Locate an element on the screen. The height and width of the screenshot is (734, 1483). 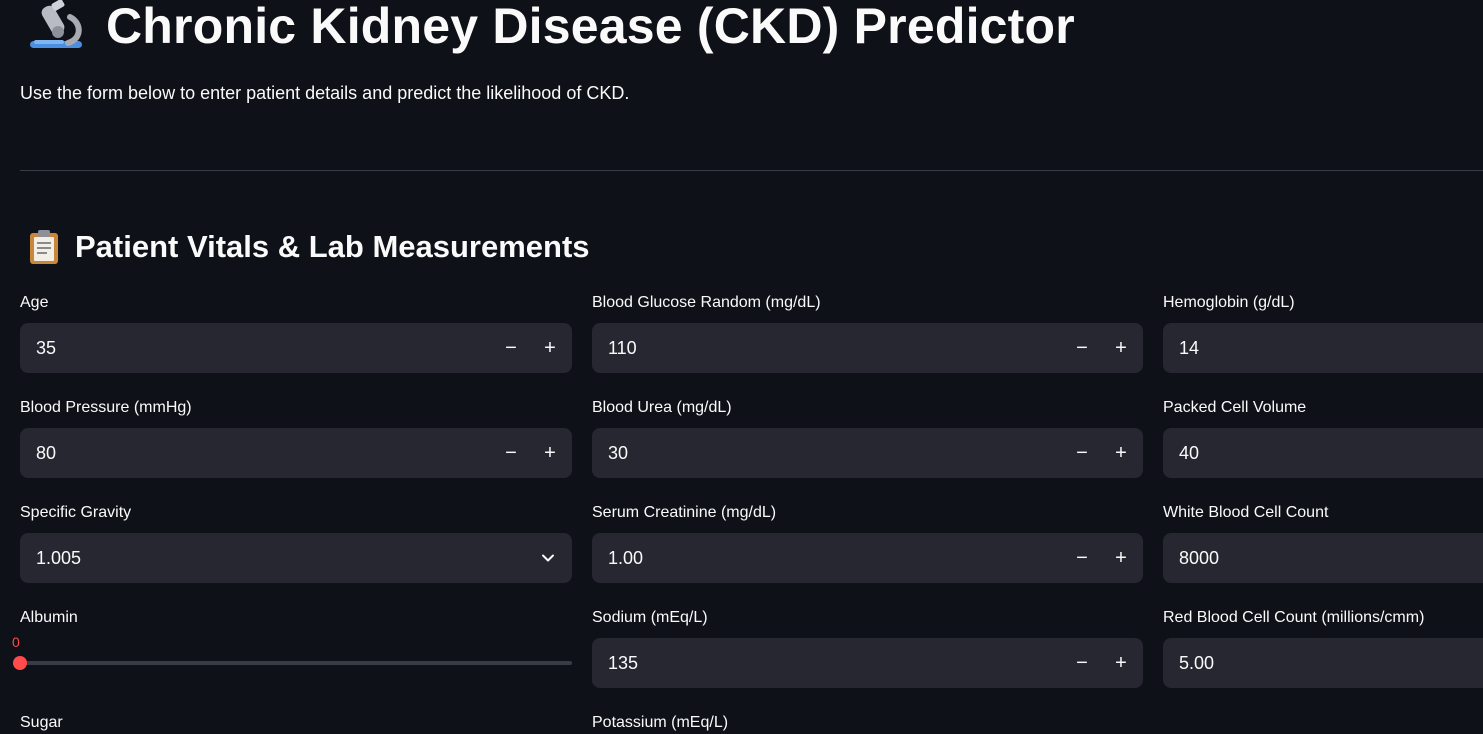
section-header: Patient Vitals & Lab Measurements is located at coordinates (309, 247).